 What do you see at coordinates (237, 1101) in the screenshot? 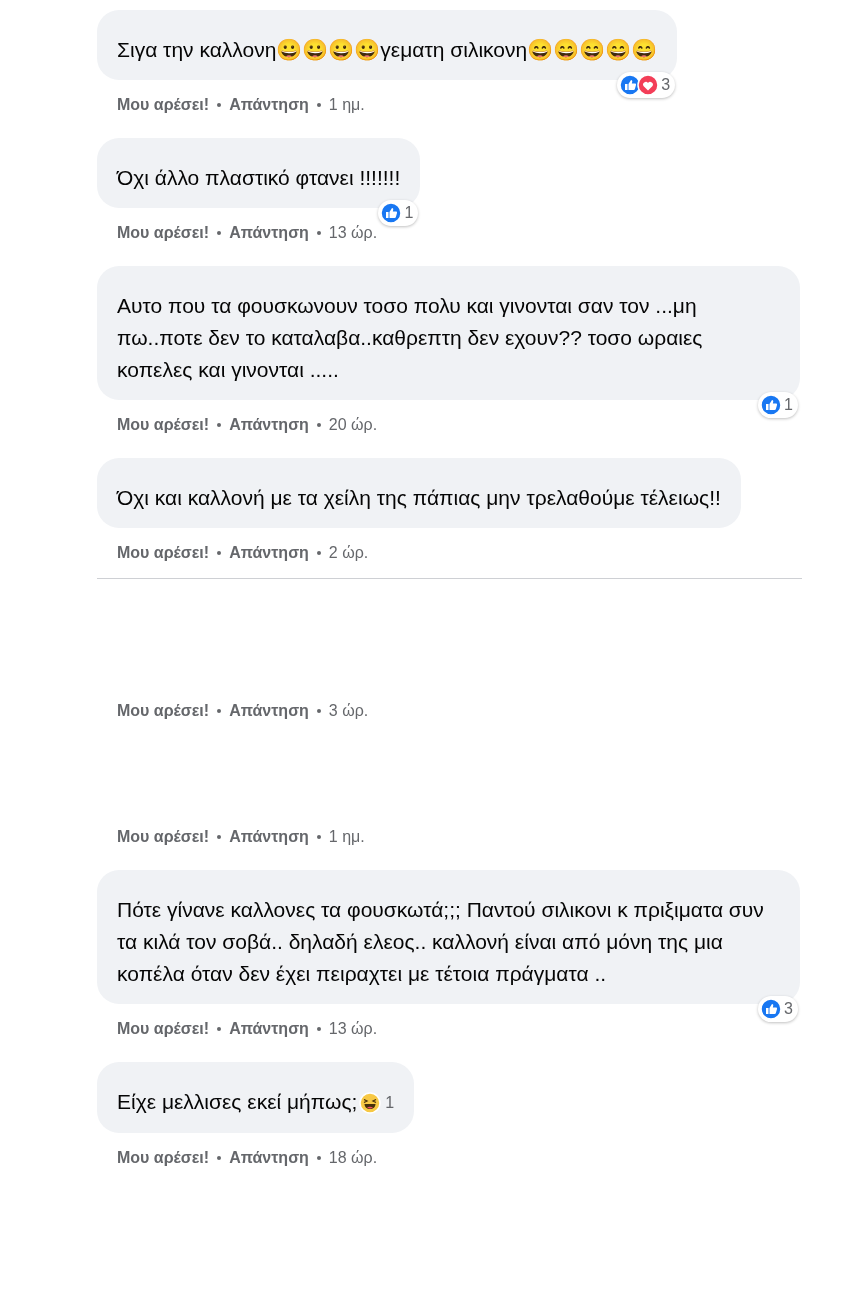
I see `comment-text: Είχε μελλισες εκεί μήπως;` at bounding box center [237, 1101].